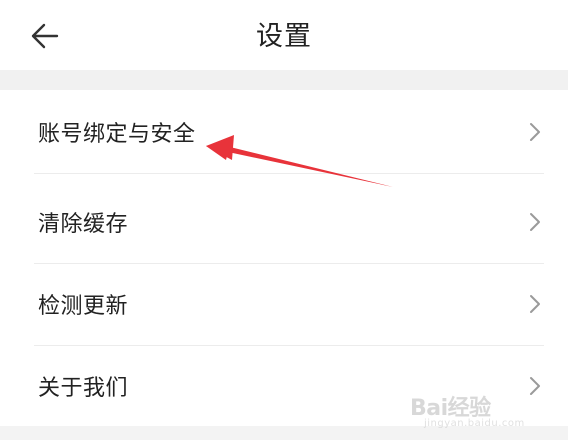 Image resolution: width=568 pixels, height=440 pixels. Describe the element at coordinates (289, 173) in the screenshot. I see `separator` at that location.